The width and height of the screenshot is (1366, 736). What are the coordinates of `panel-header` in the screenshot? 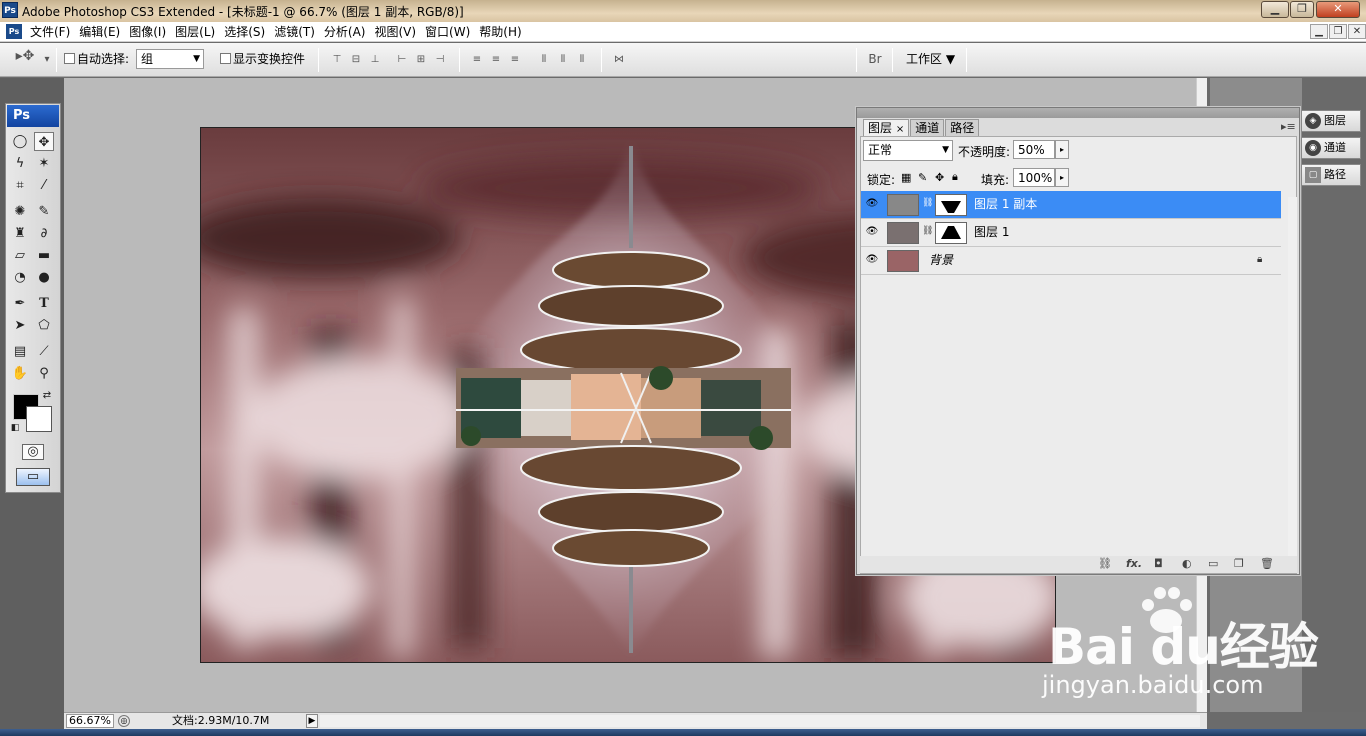 It's located at (1078, 113).